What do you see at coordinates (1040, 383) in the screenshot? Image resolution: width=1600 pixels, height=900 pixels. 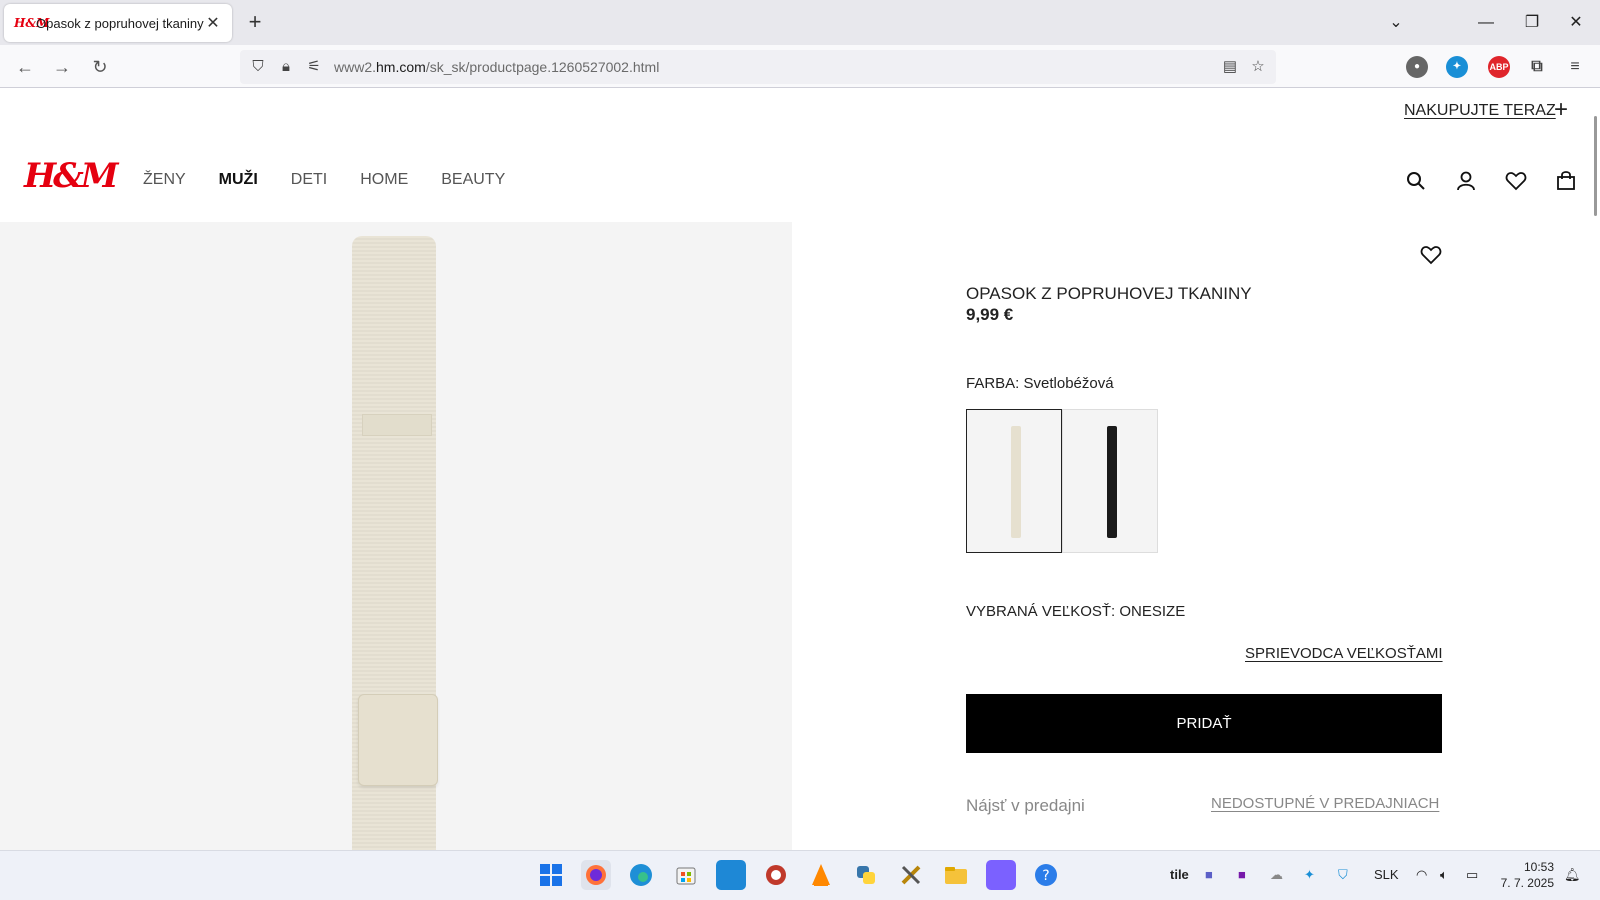 I see `color-label: FARBA: Svetlobéžová` at bounding box center [1040, 383].